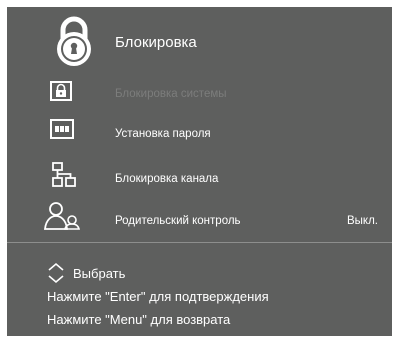 The image size is (399, 341). Describe the element at coordinates (178, 221) in the screenshot. I see `menu-label-parental-control: Родительский контроль` at that location.